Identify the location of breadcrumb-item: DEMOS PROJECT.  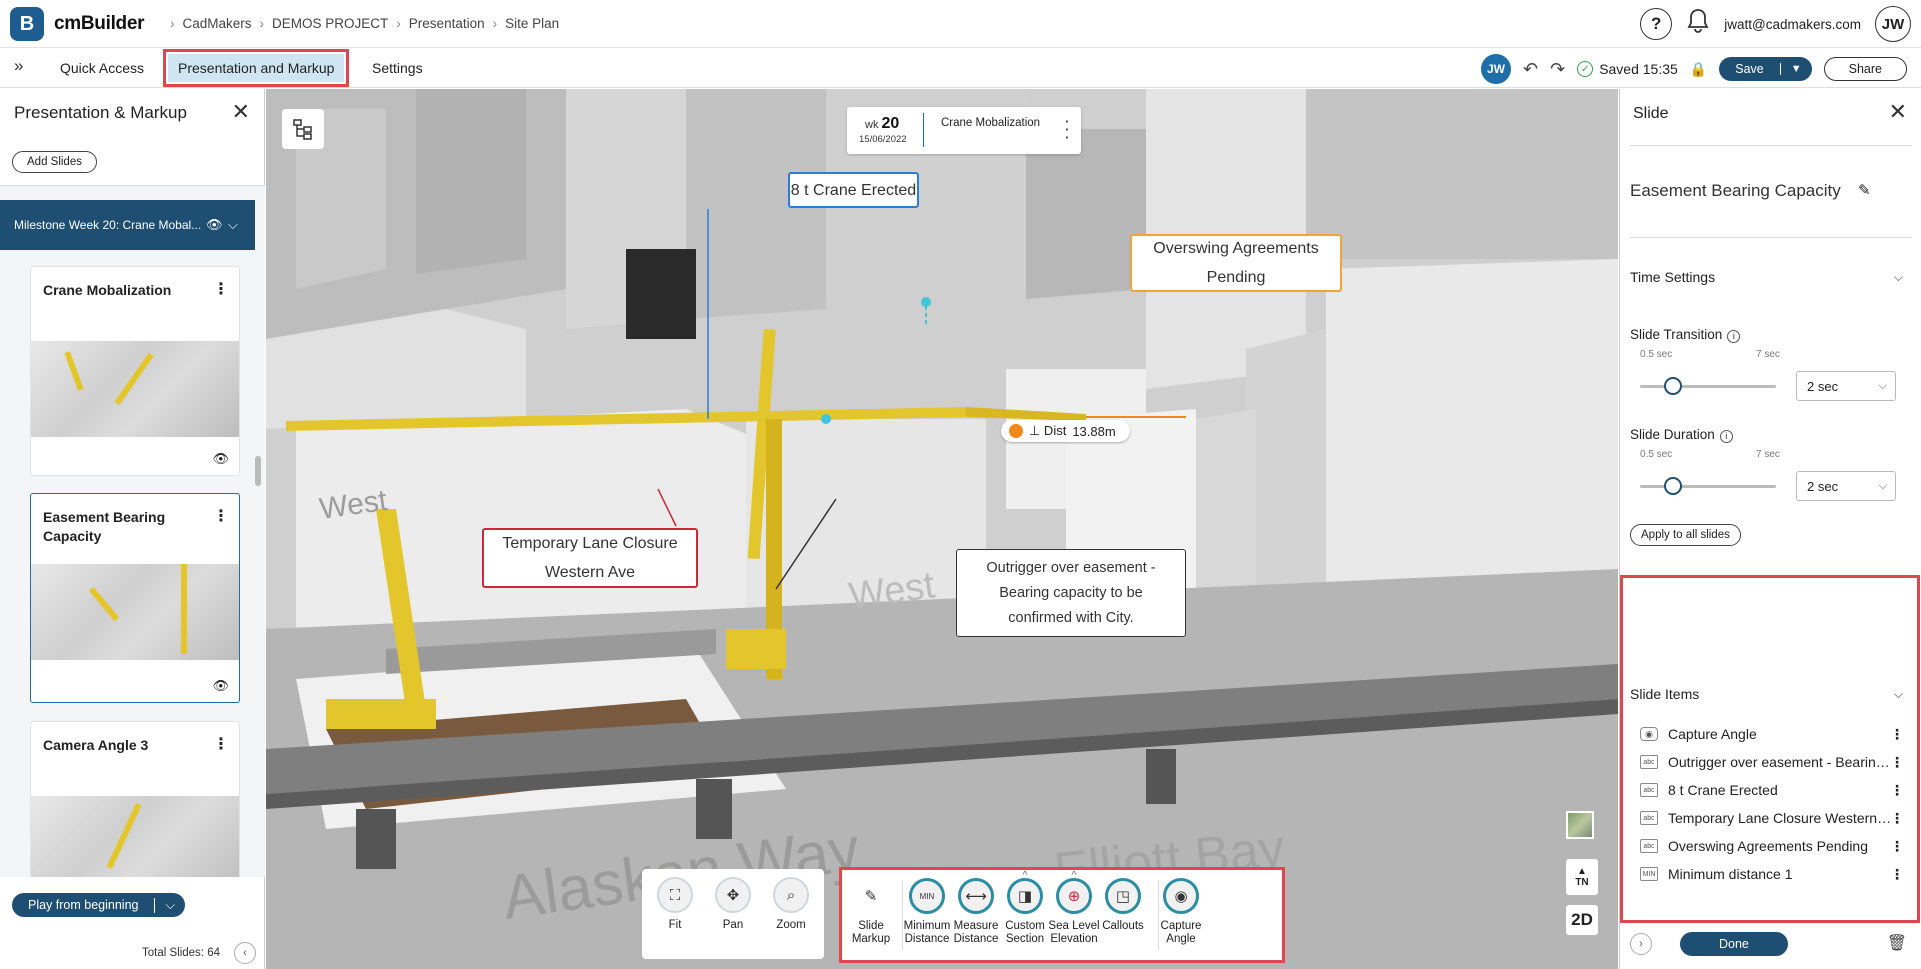
(330, 23).